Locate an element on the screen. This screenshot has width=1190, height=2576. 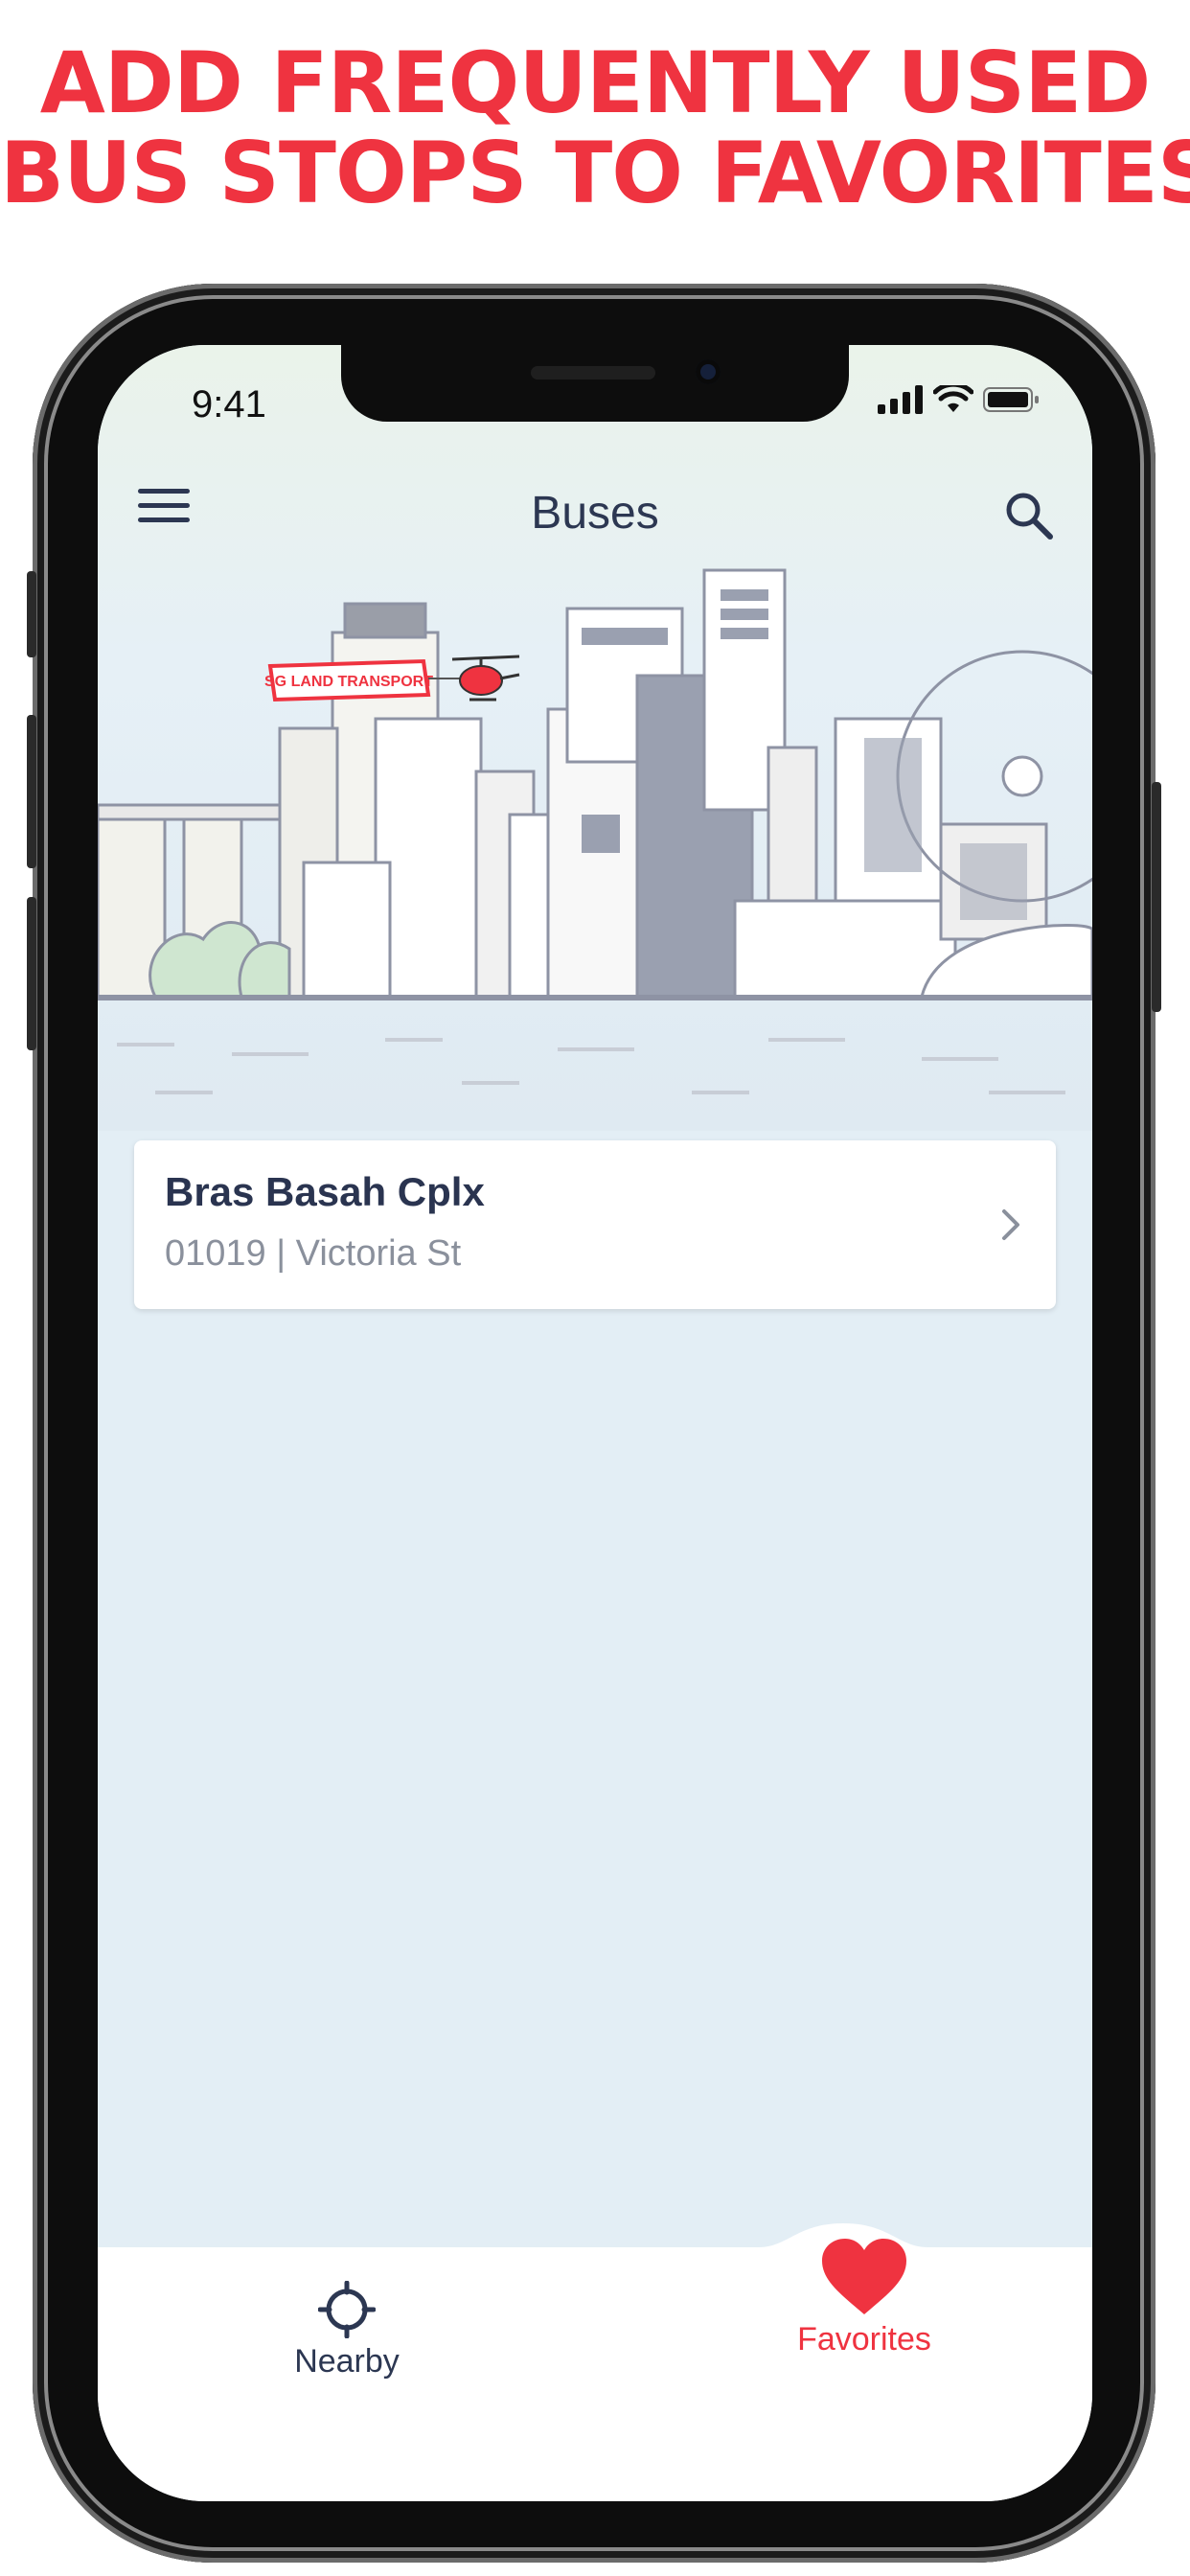
headline-line-2: BUS STOPS TO FAVORITES is located at coordinates (595, 173).